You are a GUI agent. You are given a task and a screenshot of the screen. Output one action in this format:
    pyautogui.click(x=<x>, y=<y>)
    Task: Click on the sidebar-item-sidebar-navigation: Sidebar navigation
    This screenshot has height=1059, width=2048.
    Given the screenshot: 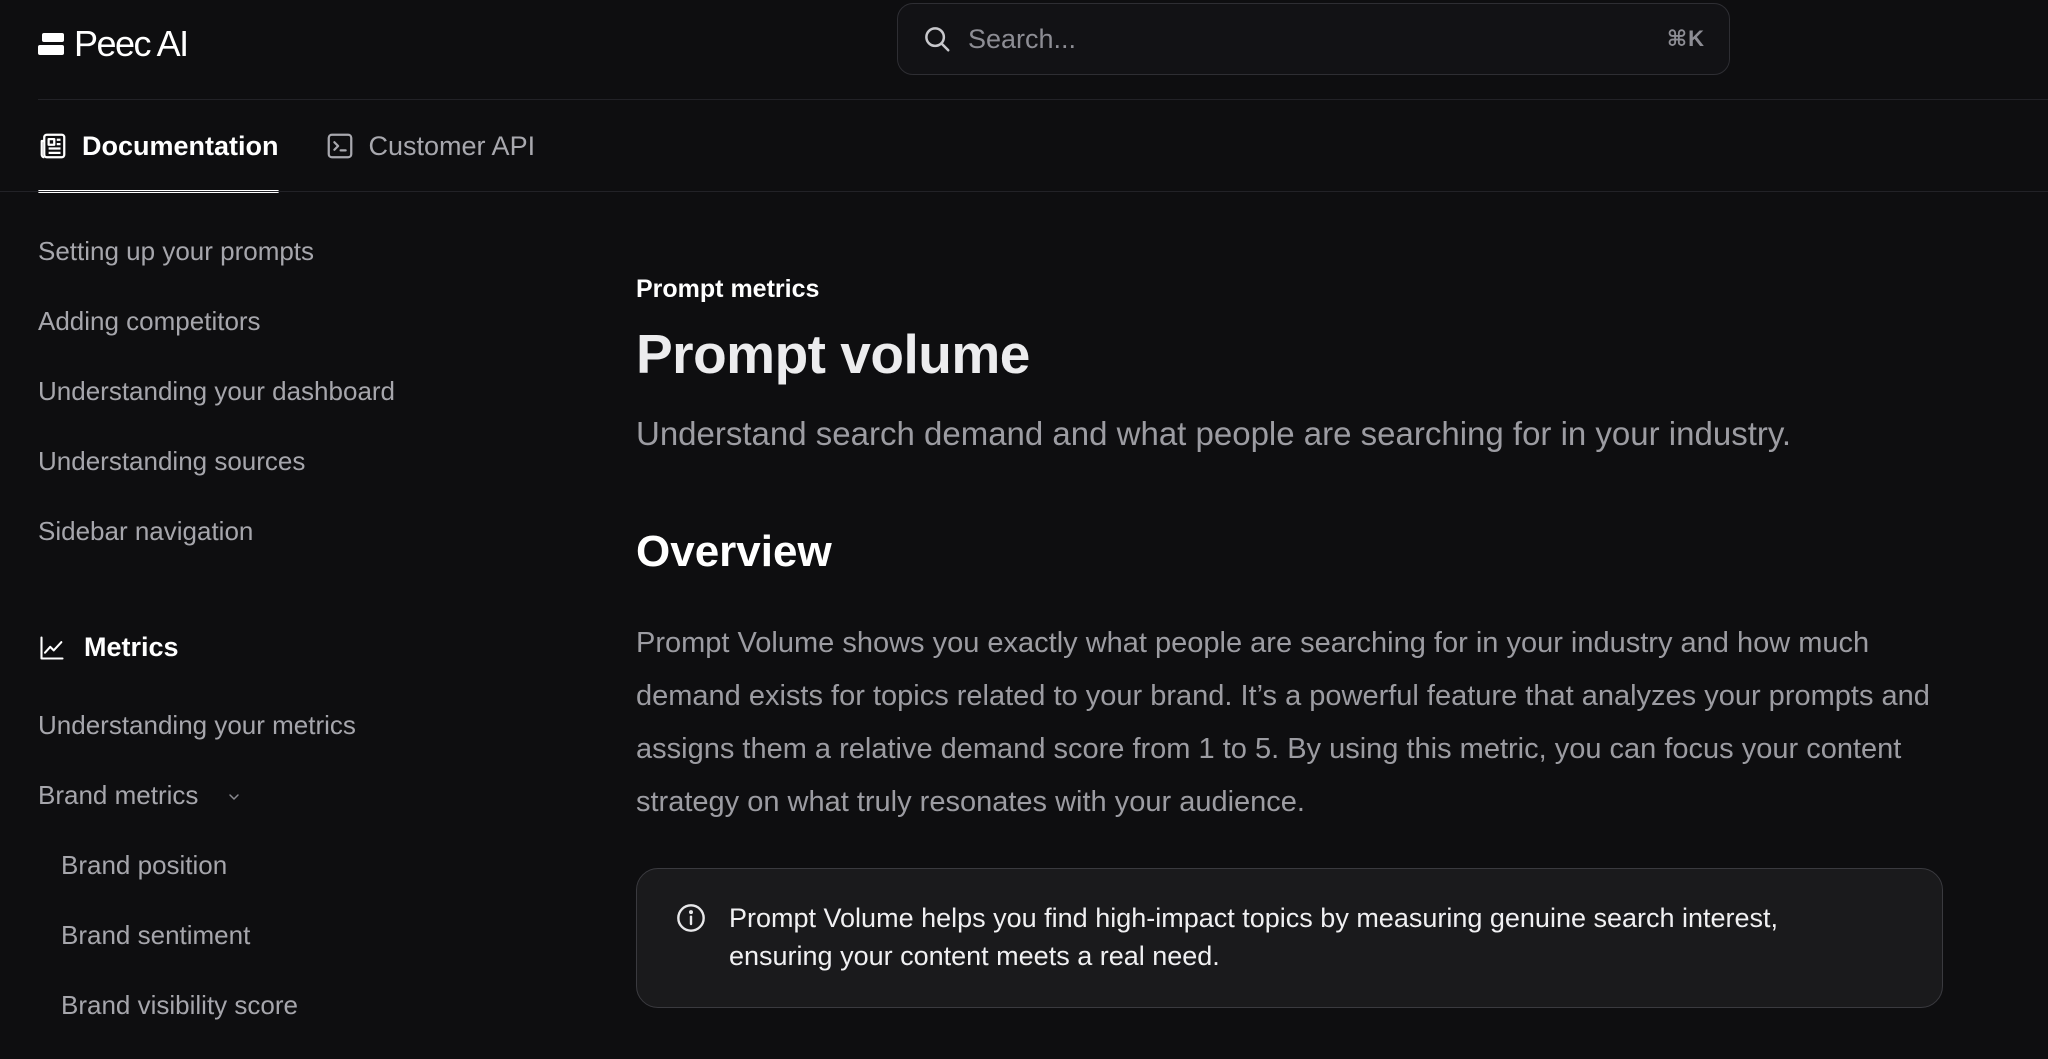 What is the action you would take?
    pyautogui.click(x=145, y=531)
    